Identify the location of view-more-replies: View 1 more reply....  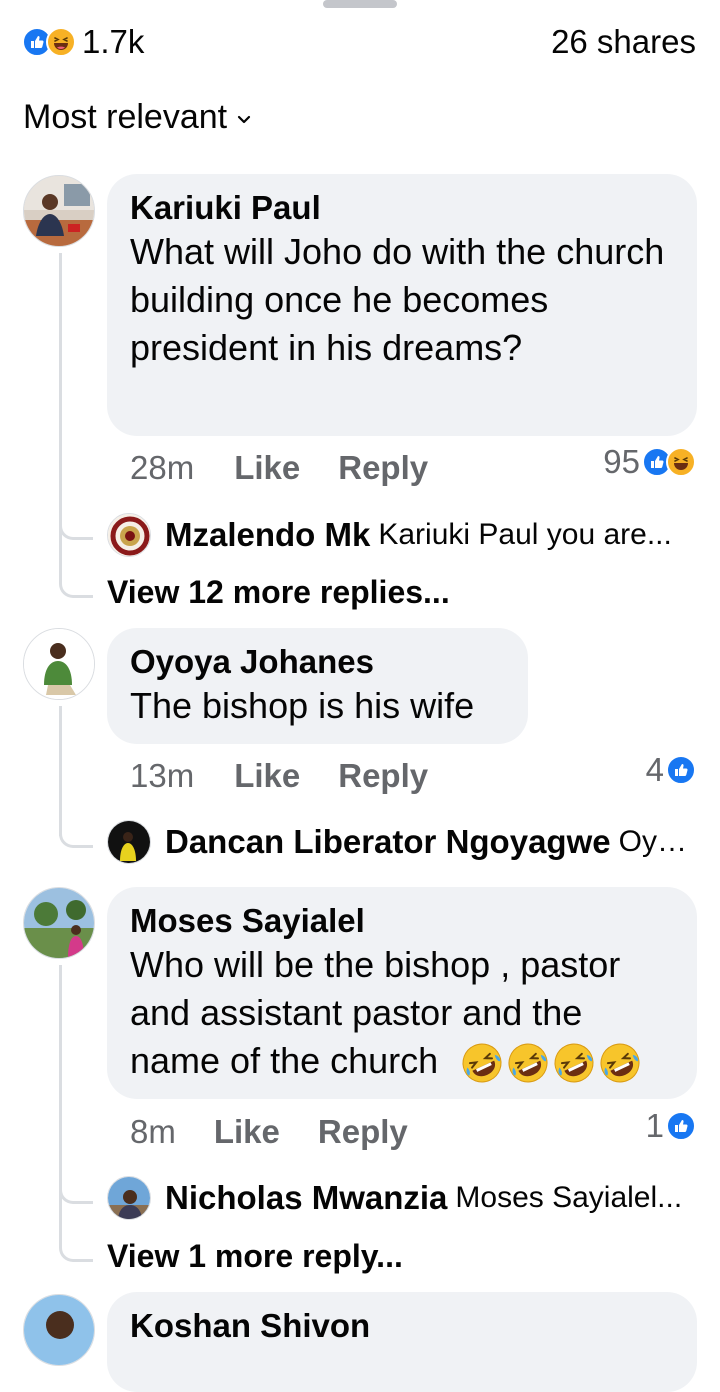
(255, 1256).